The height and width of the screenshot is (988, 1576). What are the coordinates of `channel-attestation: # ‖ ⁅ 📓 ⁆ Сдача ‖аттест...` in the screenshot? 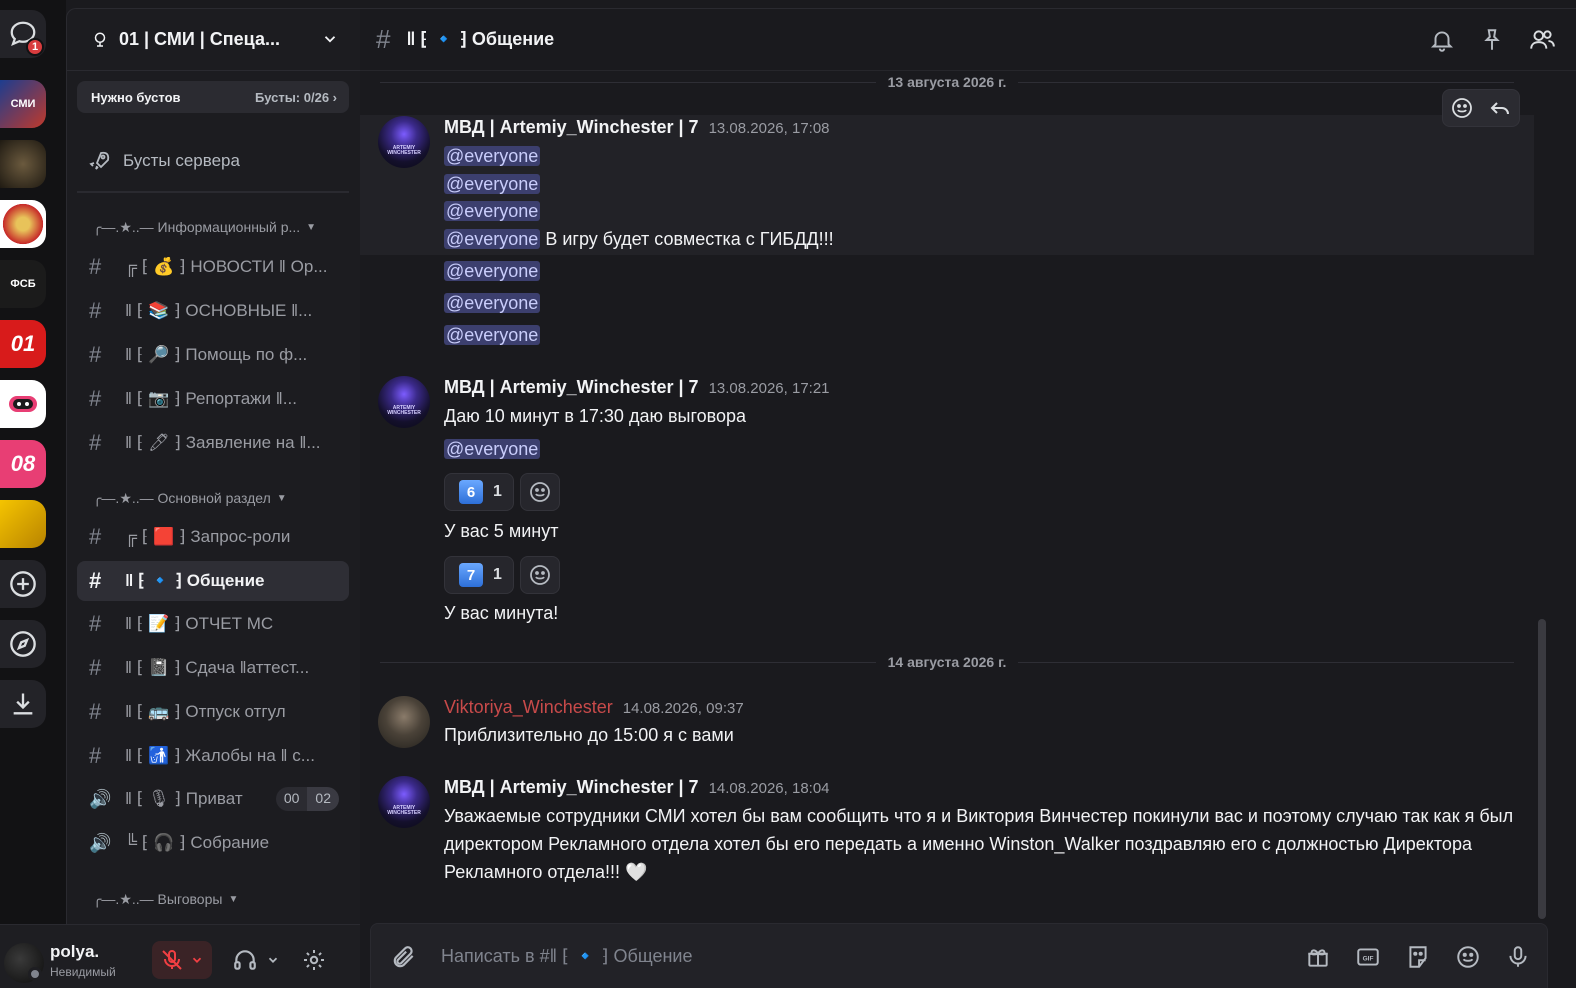 It's located at (213, 668).